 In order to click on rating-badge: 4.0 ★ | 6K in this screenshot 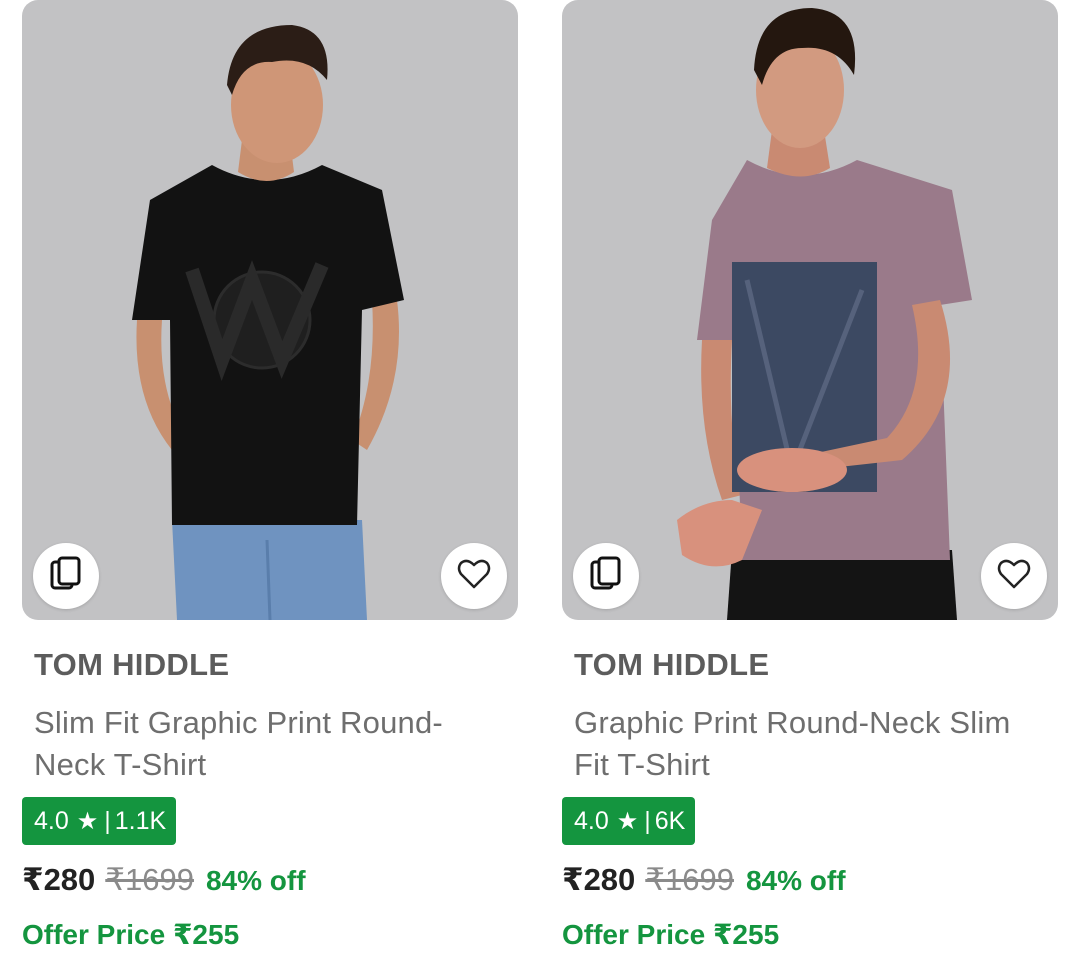, I will do `click(629, 821)`.